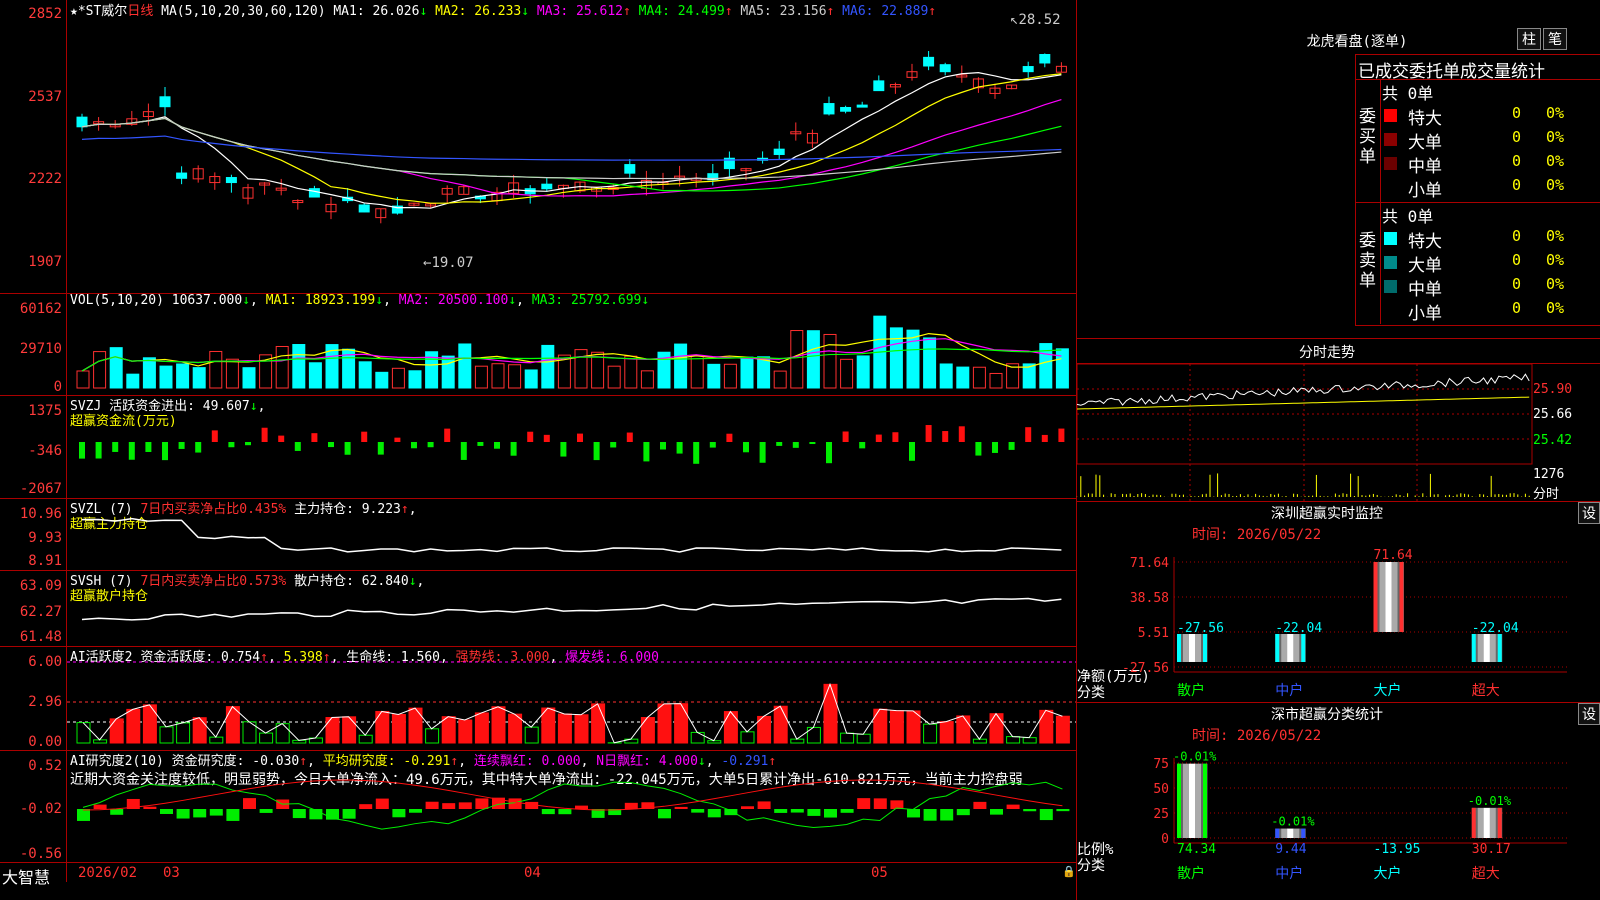  What do you see at coordinates (1491, 849) in the screenshot?
I see `sz2-value-label: 30.17` at bounding box center [1491, 849].